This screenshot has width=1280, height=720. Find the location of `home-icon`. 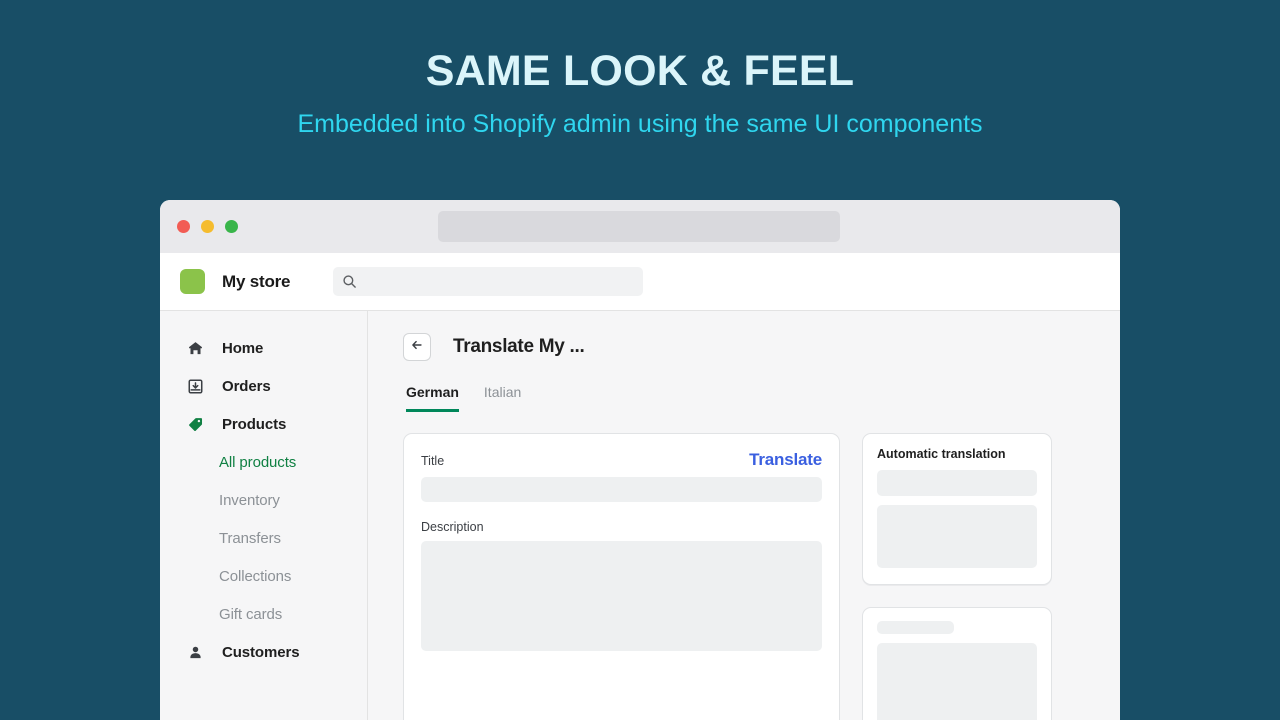

home-icon is located at coordinates (195, 348).